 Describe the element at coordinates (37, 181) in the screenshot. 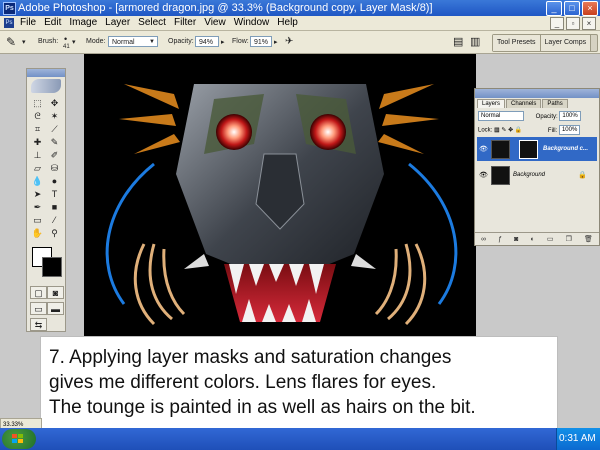

I see `blur-tool-icon: 💧` at that location.